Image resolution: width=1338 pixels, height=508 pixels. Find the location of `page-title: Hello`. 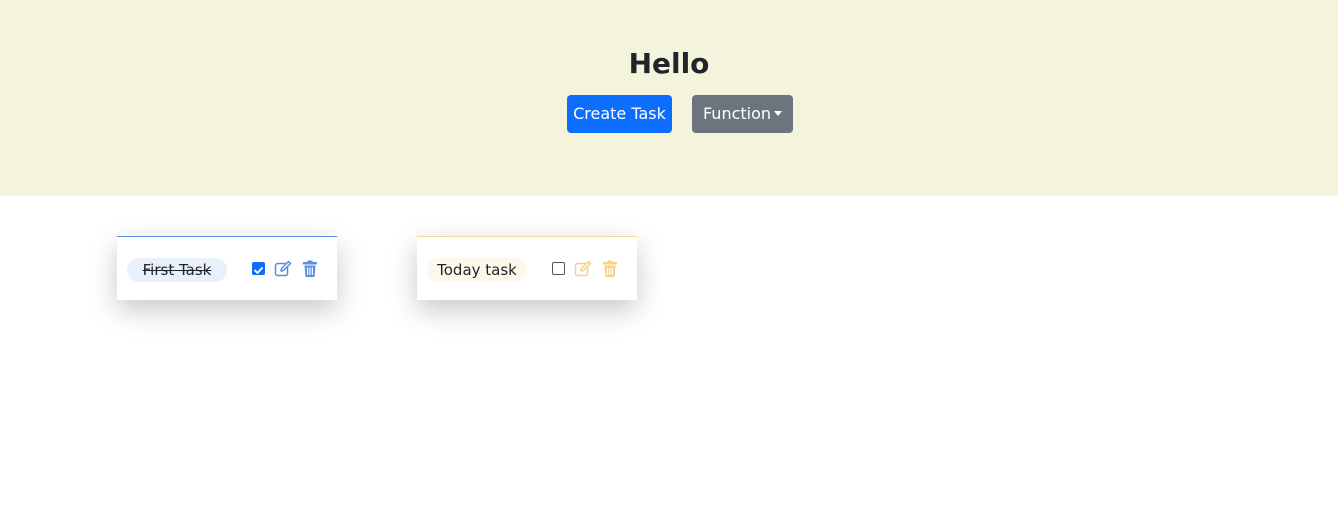

page-title: Hello is located at coordinates (669, 63).